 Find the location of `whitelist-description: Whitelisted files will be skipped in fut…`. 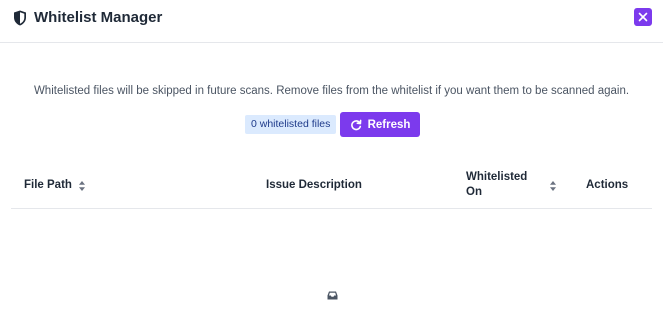

whitelist-description: Whitelisted files will be skipped in fut… is located at coordinates (331, 91).